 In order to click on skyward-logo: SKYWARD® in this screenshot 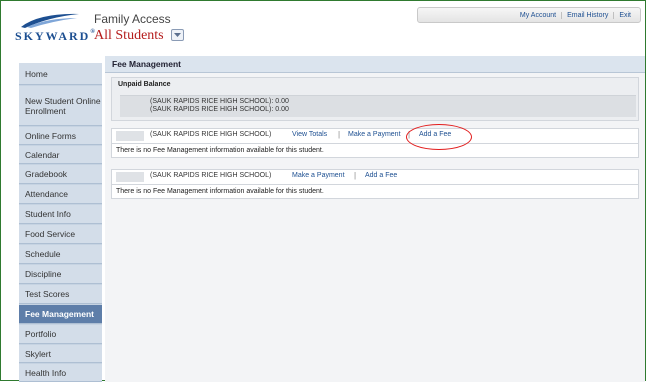, I will do `click(55, 29)`.